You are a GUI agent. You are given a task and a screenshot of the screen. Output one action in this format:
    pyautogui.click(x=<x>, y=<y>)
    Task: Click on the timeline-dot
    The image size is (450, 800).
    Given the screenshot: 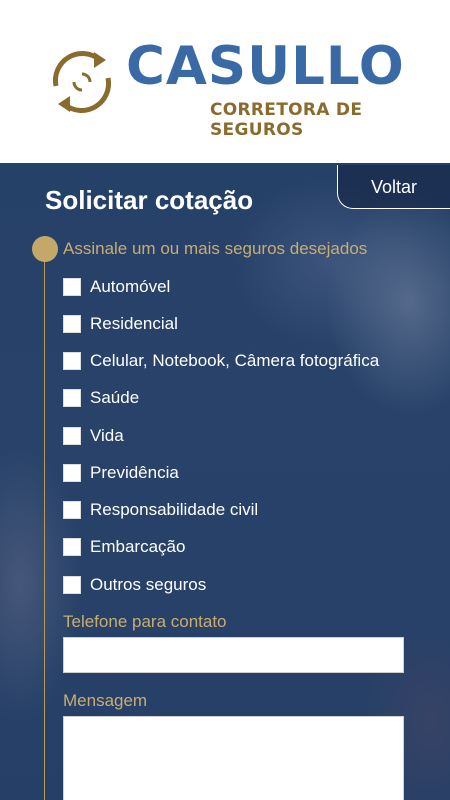 What is the action you would take?
    pyautogui.click(x=45, y=249)
    